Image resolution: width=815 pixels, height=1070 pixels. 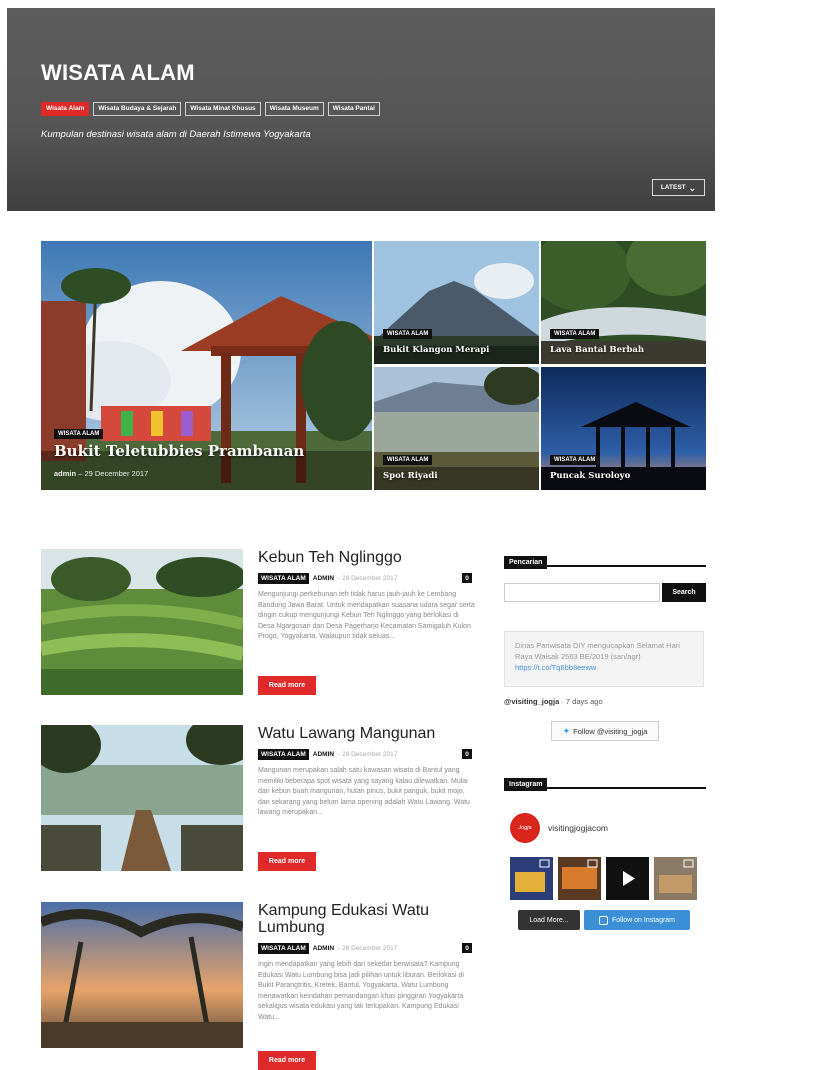 I want to click on featured-tile-riyadi: WISATA ALAM Spot Riyadi, so click(x=456, y=428).